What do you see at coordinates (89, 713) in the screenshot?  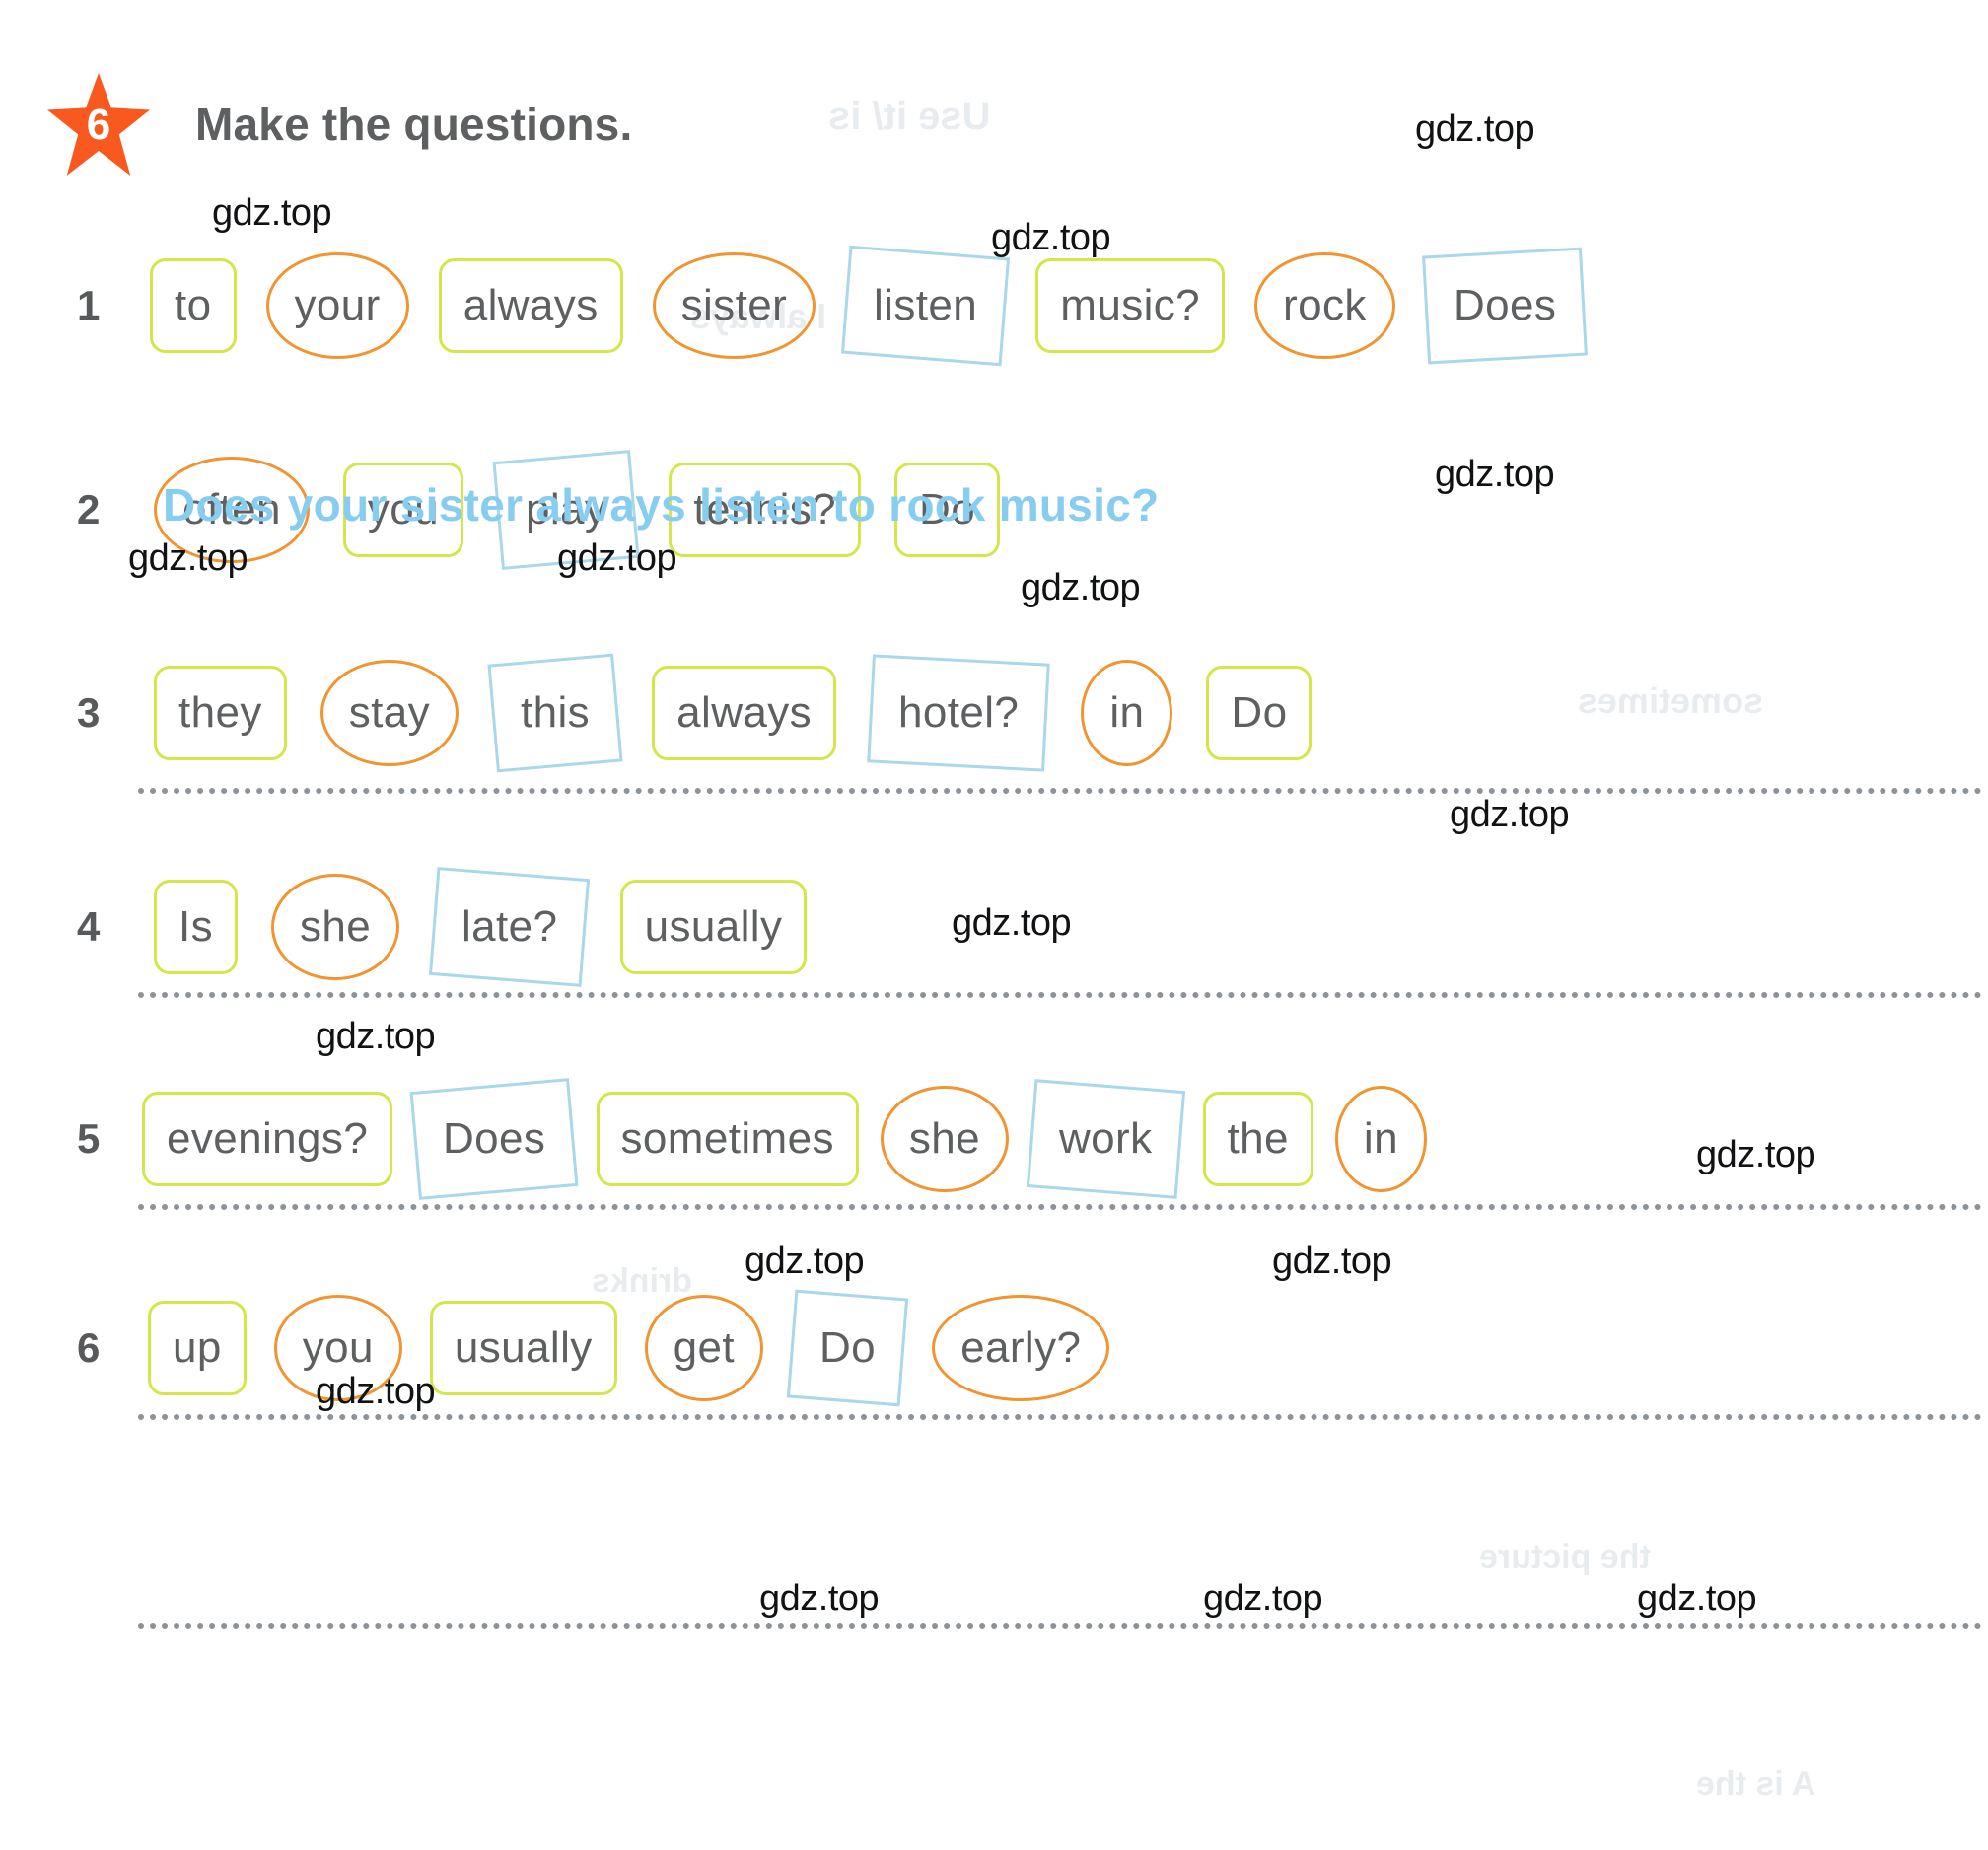 I see `question-number: 3` at bounding box center [89, 713].